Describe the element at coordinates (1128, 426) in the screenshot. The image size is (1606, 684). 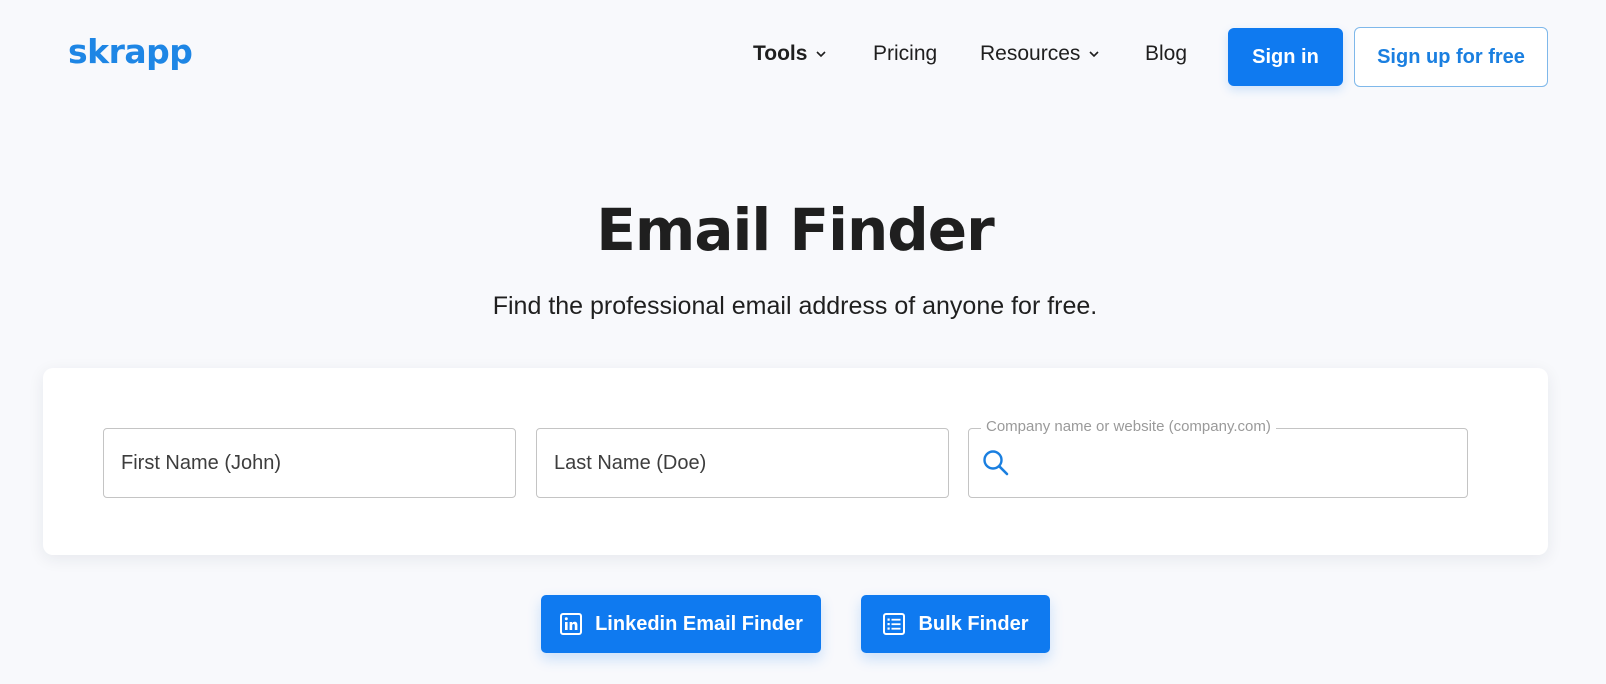
I see `company-field-label: Company name or website (company.com)` at that location.